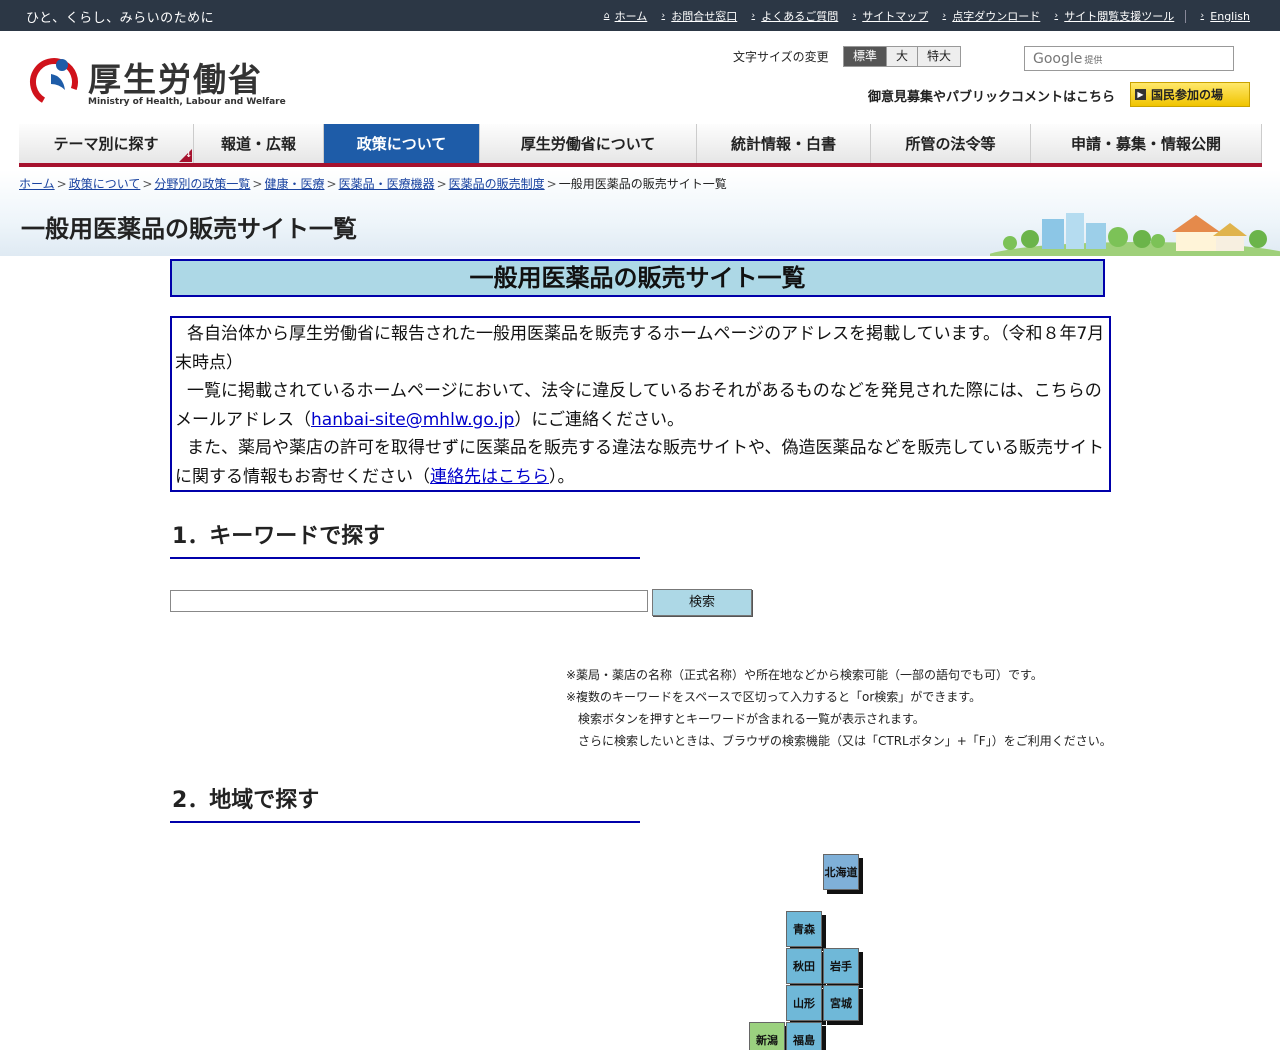  Describe the element at coordinates (54, 80) in the screenshot. I see `ministry-logo-icon` at that location.